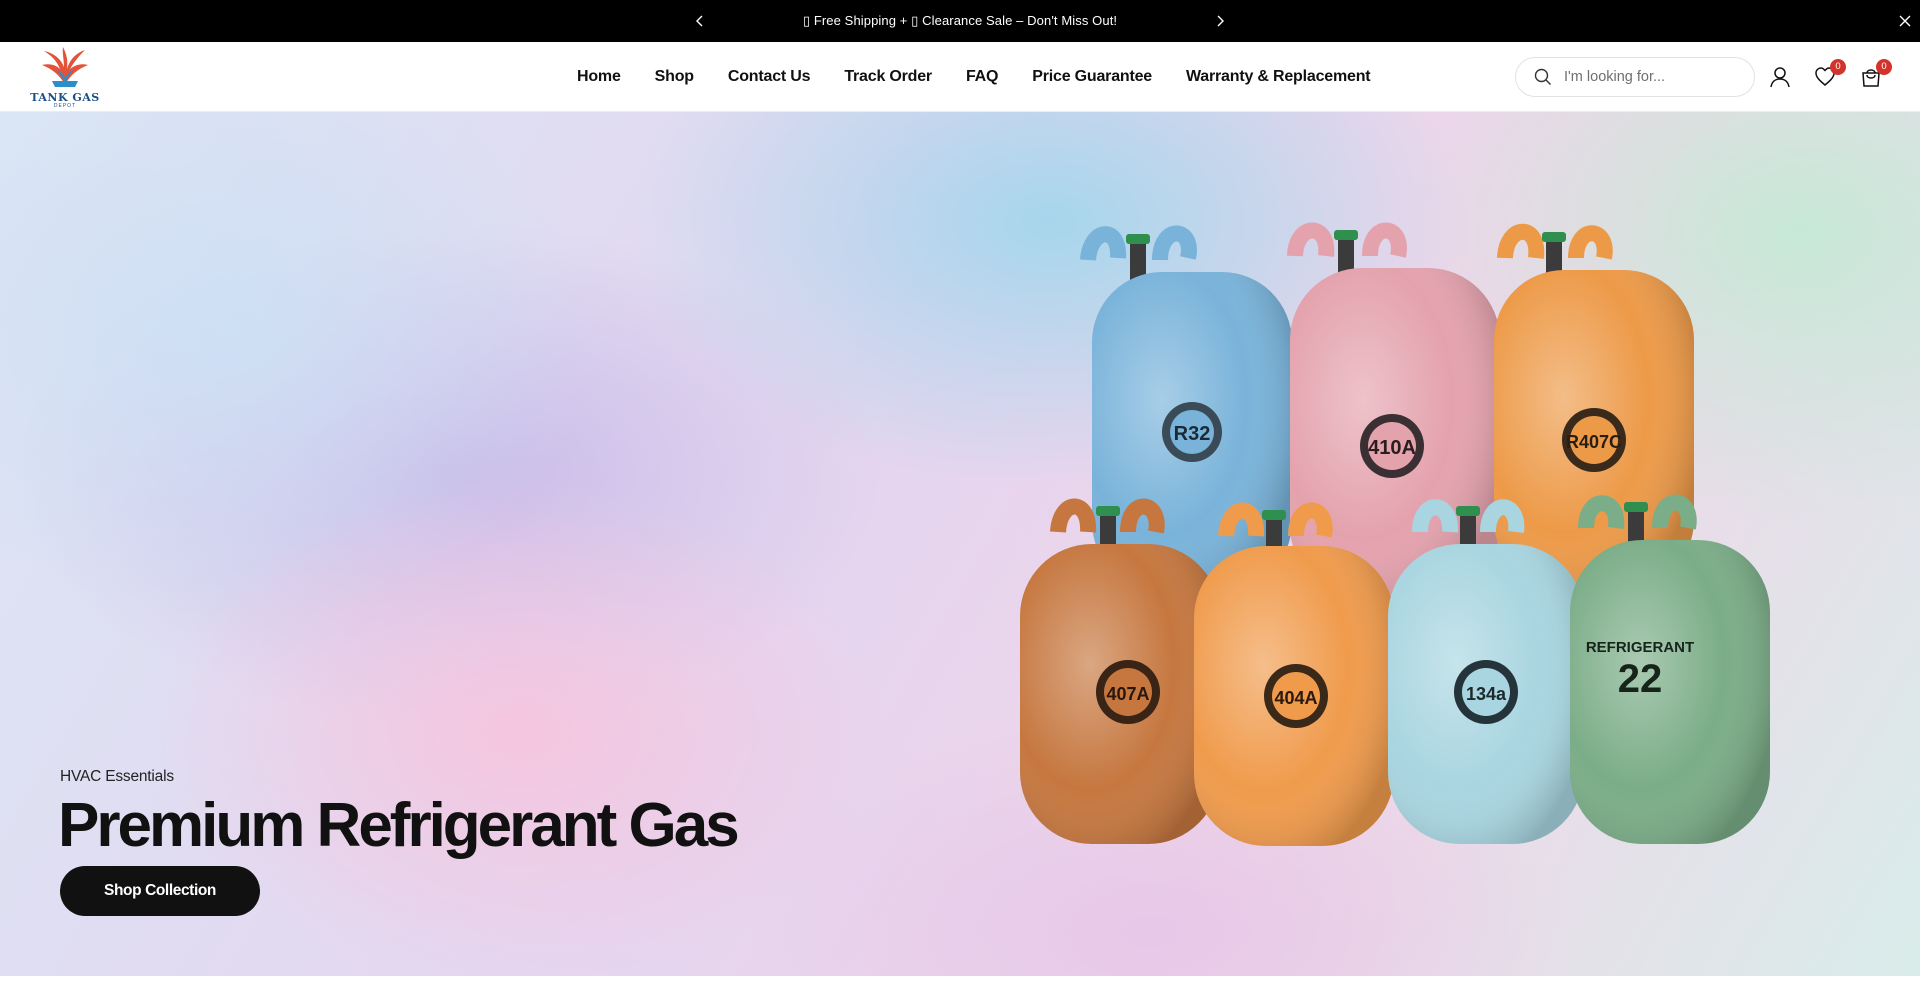 The image size is (1920, 993). I want to click on wishlist-button: 0, so click(1830, 73).